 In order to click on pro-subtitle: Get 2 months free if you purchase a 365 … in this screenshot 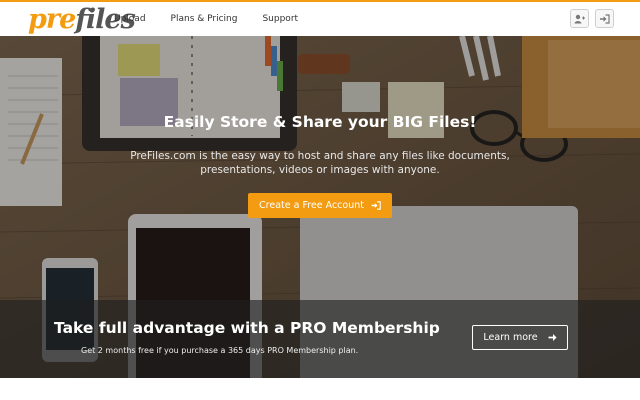, I will do `click(220, 350)`.